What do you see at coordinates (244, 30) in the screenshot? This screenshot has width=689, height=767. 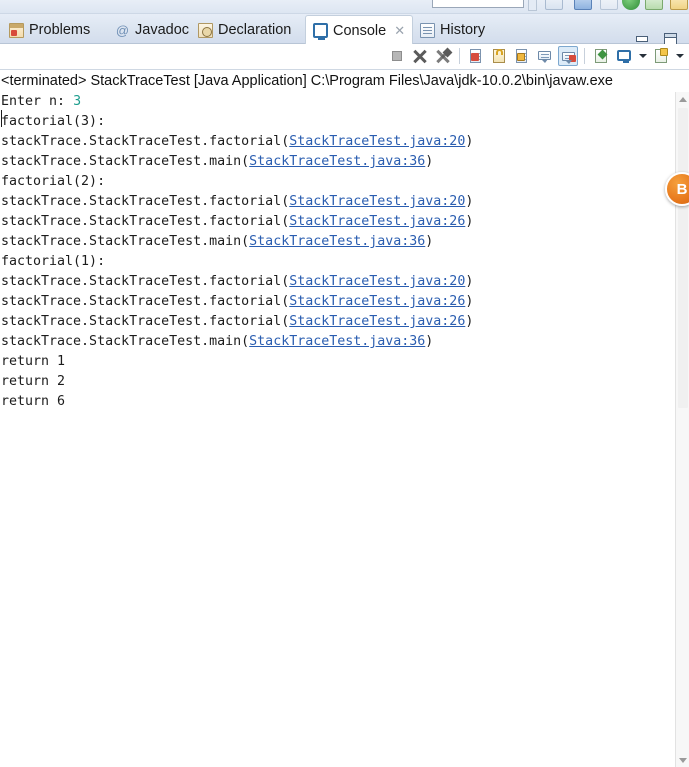 I see `tab-declaration: Declaration` at bounding box center [244, 30].